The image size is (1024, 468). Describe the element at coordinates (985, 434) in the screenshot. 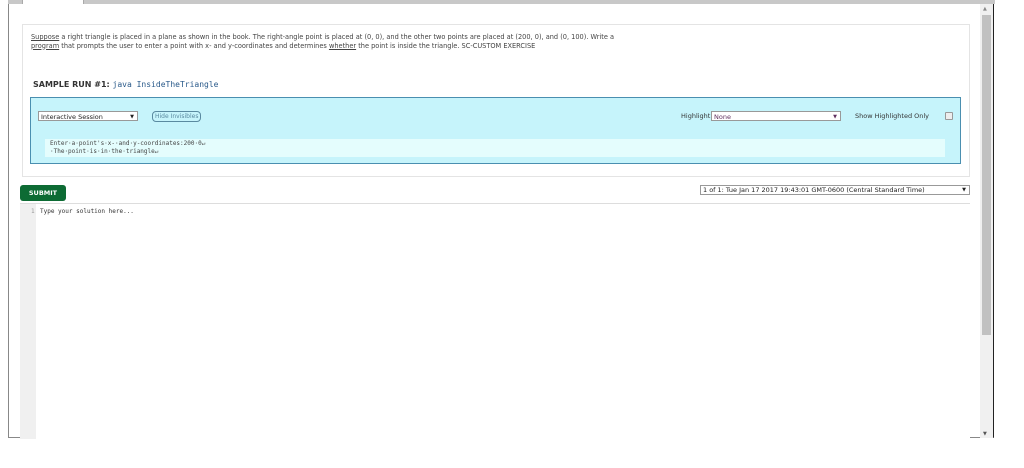

I see `scroll-down-icon: ▼` at that location.